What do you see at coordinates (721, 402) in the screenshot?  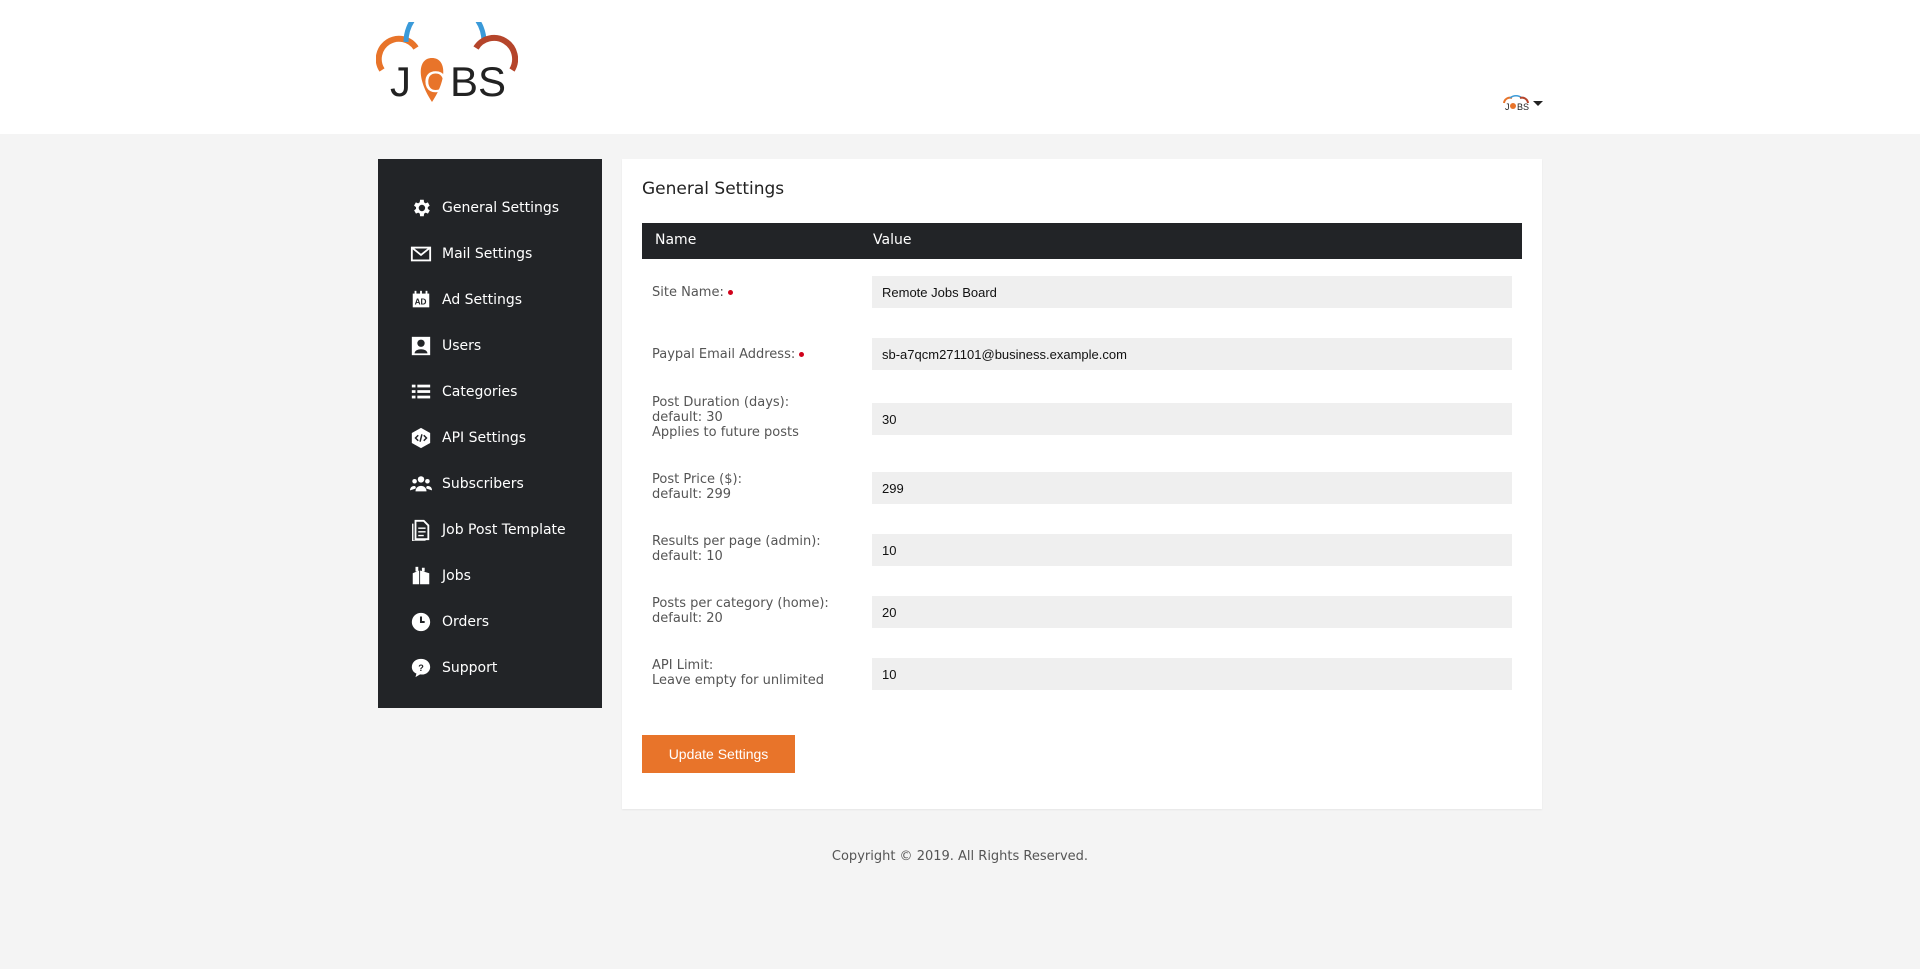 I see `setting-label-text: Post Duration (days):` at bounding box center [721, 402].